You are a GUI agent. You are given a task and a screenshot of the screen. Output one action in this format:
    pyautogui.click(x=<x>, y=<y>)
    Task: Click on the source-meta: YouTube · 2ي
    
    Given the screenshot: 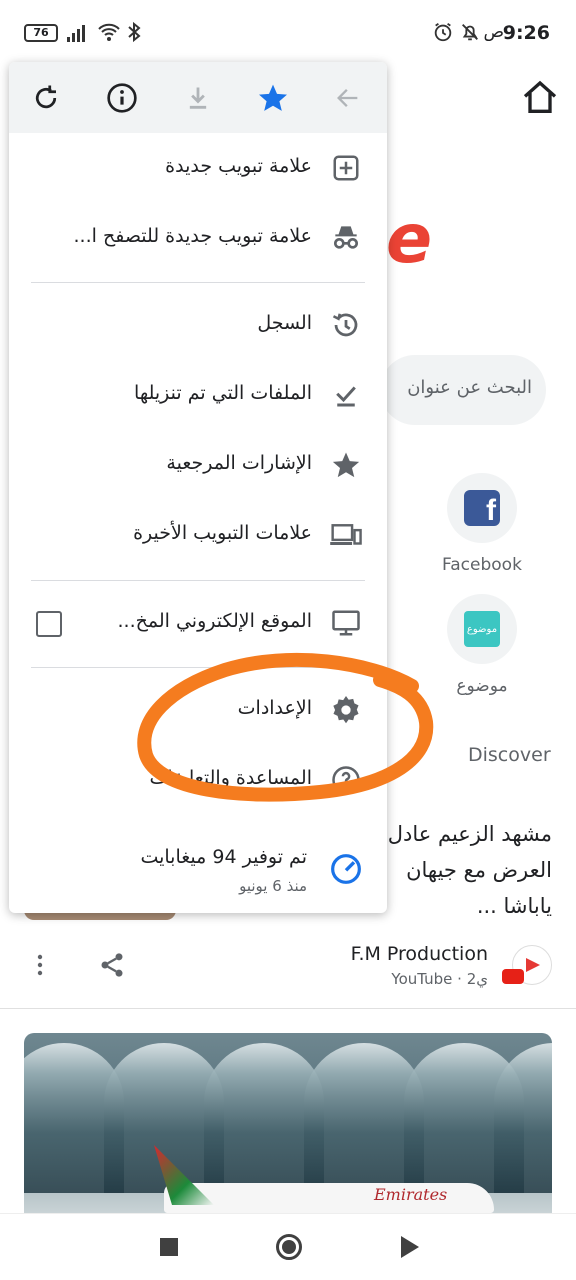 What is the action you would take?
    pyautogui.click(x=439, y=979)
    